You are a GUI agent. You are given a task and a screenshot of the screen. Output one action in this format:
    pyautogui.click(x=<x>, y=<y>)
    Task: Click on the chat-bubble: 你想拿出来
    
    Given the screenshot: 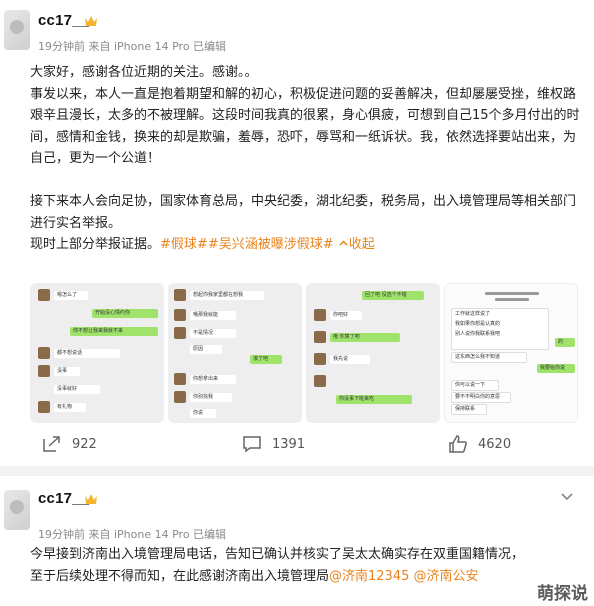 What is the action you would take?
    pyautogui.click(x=213, y=379)
    